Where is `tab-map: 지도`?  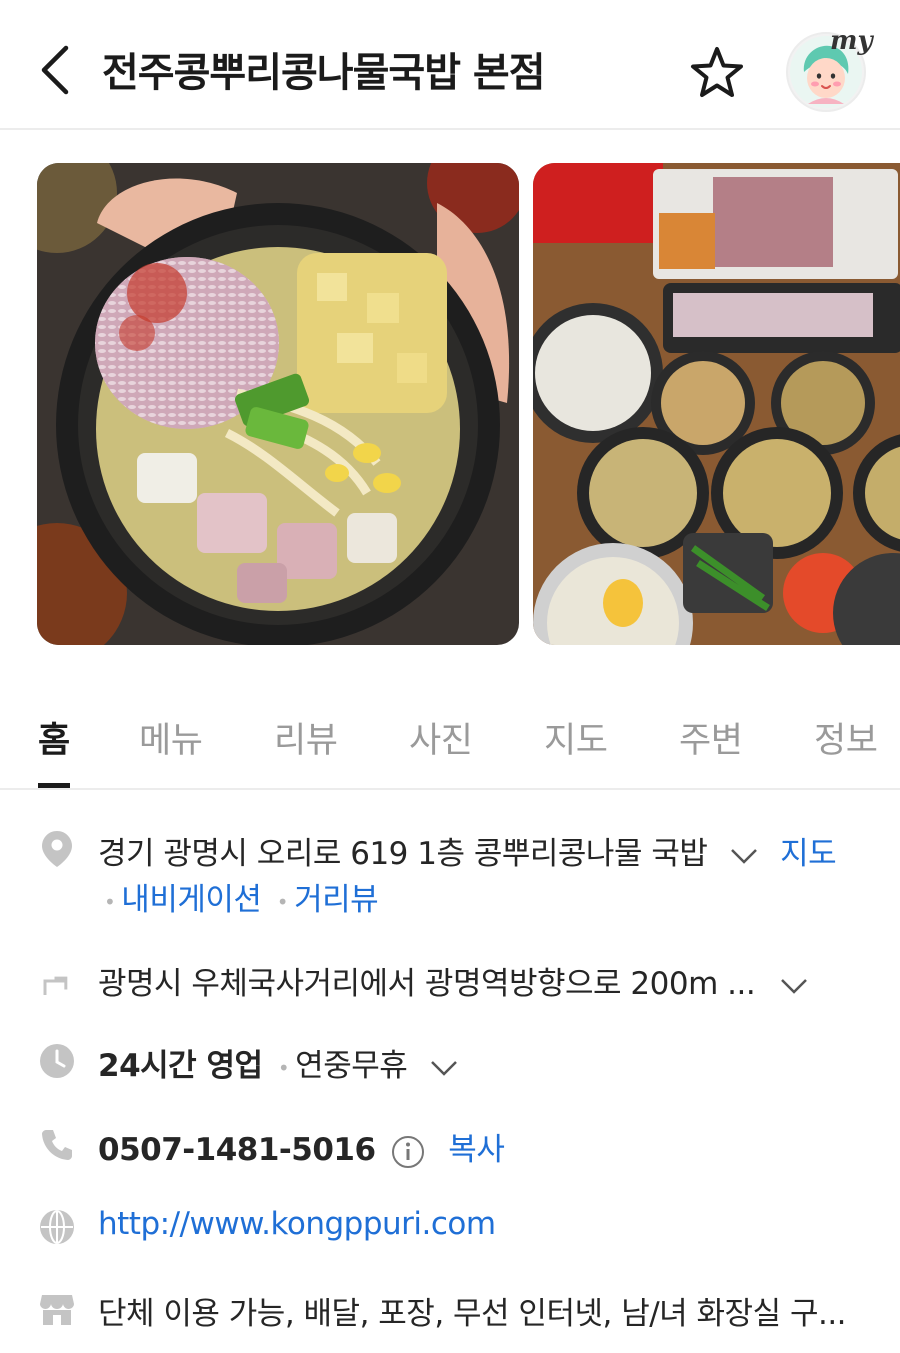 tab-map: 지도 is located at coordinates (576, 737).